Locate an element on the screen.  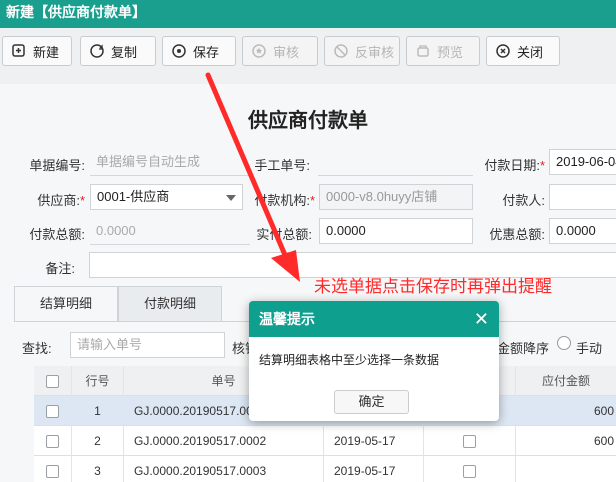
close-icon: ✕ is located at coordinates (481, 319).